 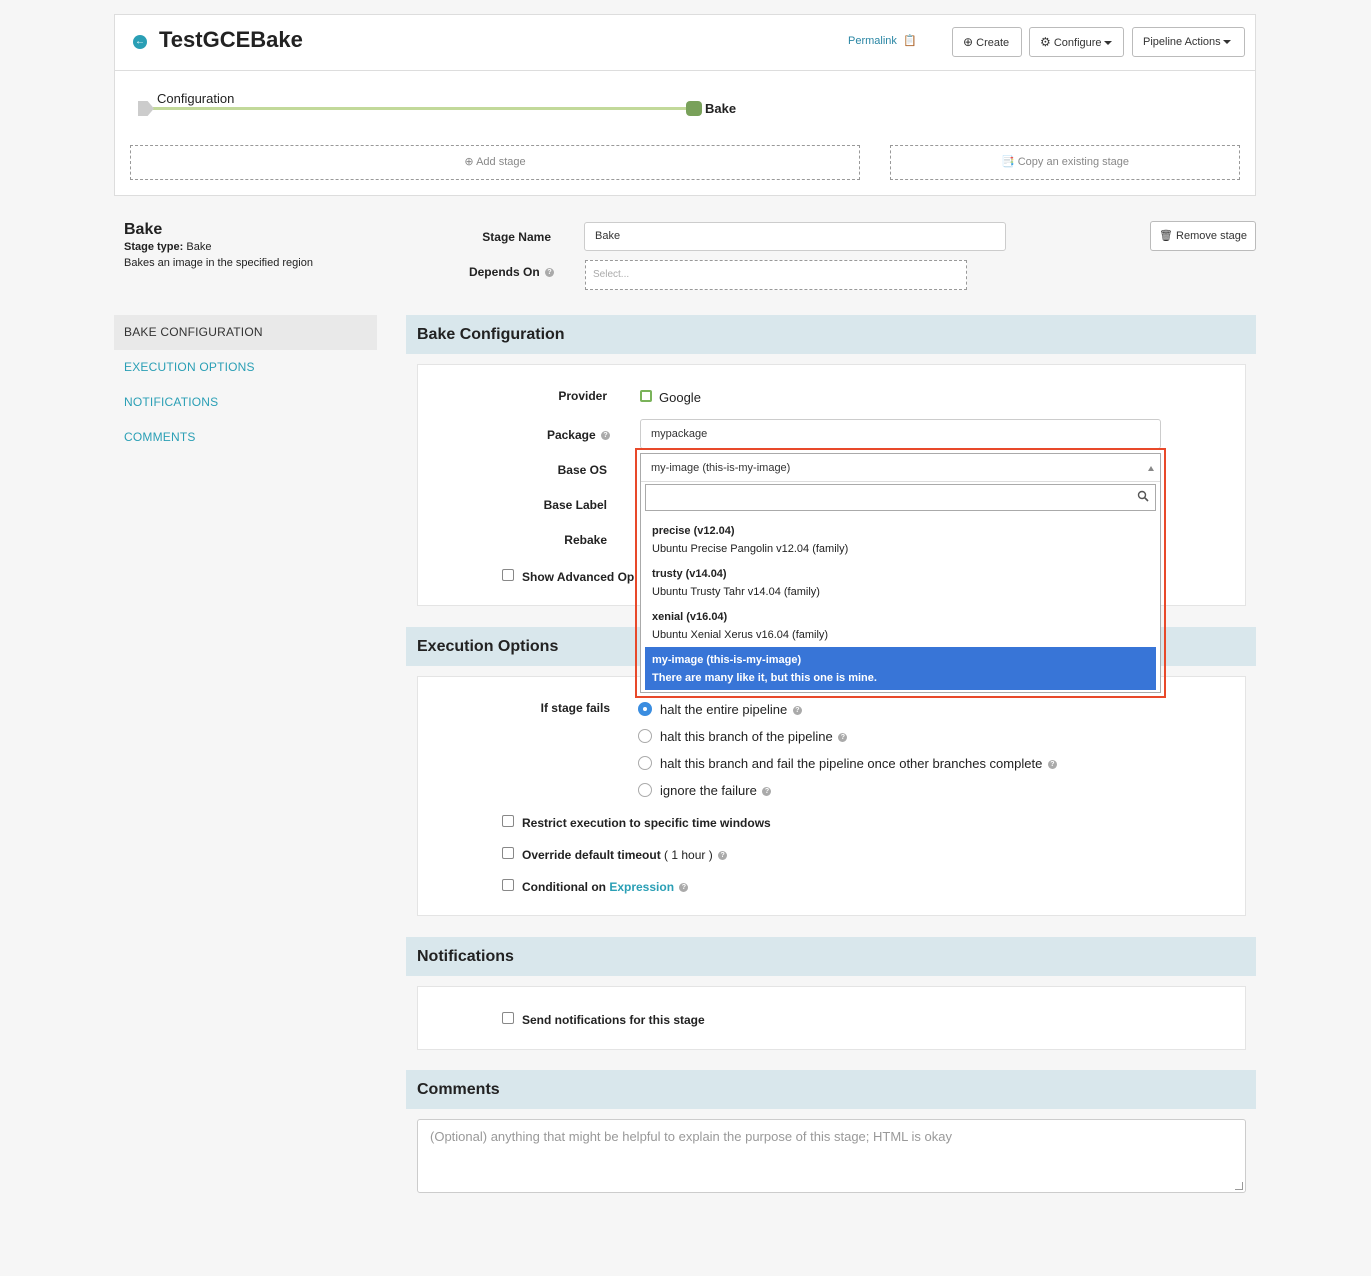 I want to click on expression-link: Expression, so click(x=641, y=887).